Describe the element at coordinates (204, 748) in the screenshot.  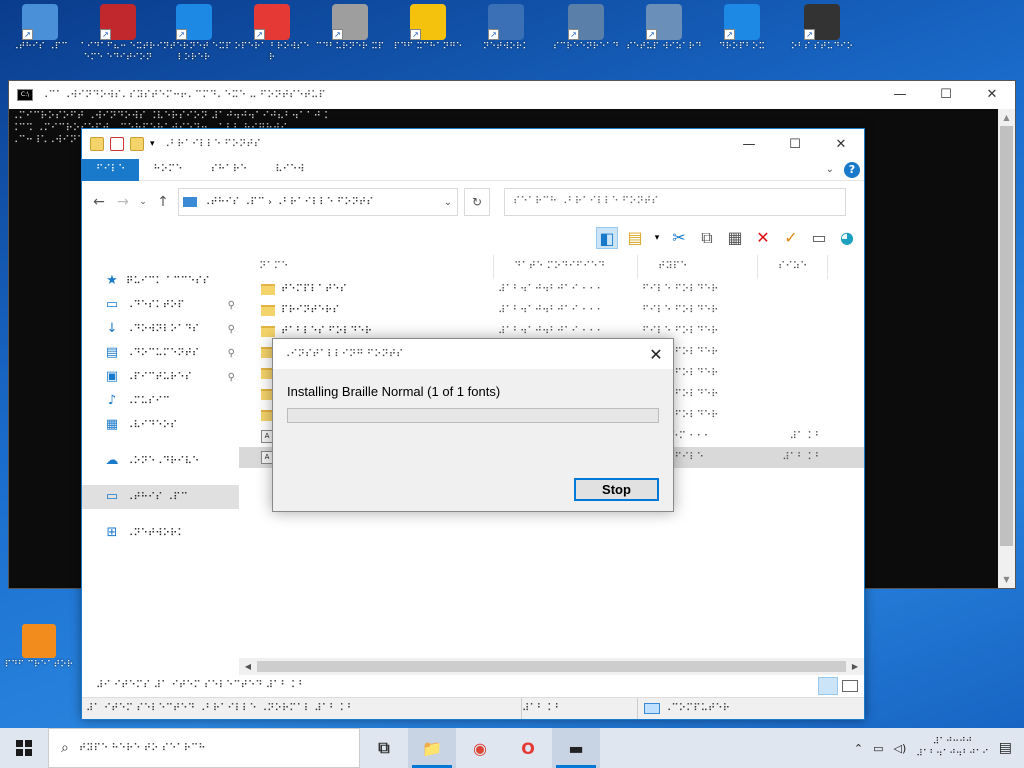
I see `taskbar-search-box: ⌕ ⠞⠽⠏⠑ ⠓⠑⠗⠑ ⠞⠕ ⠎⠑⠁⠗⠉⠓` at that location.